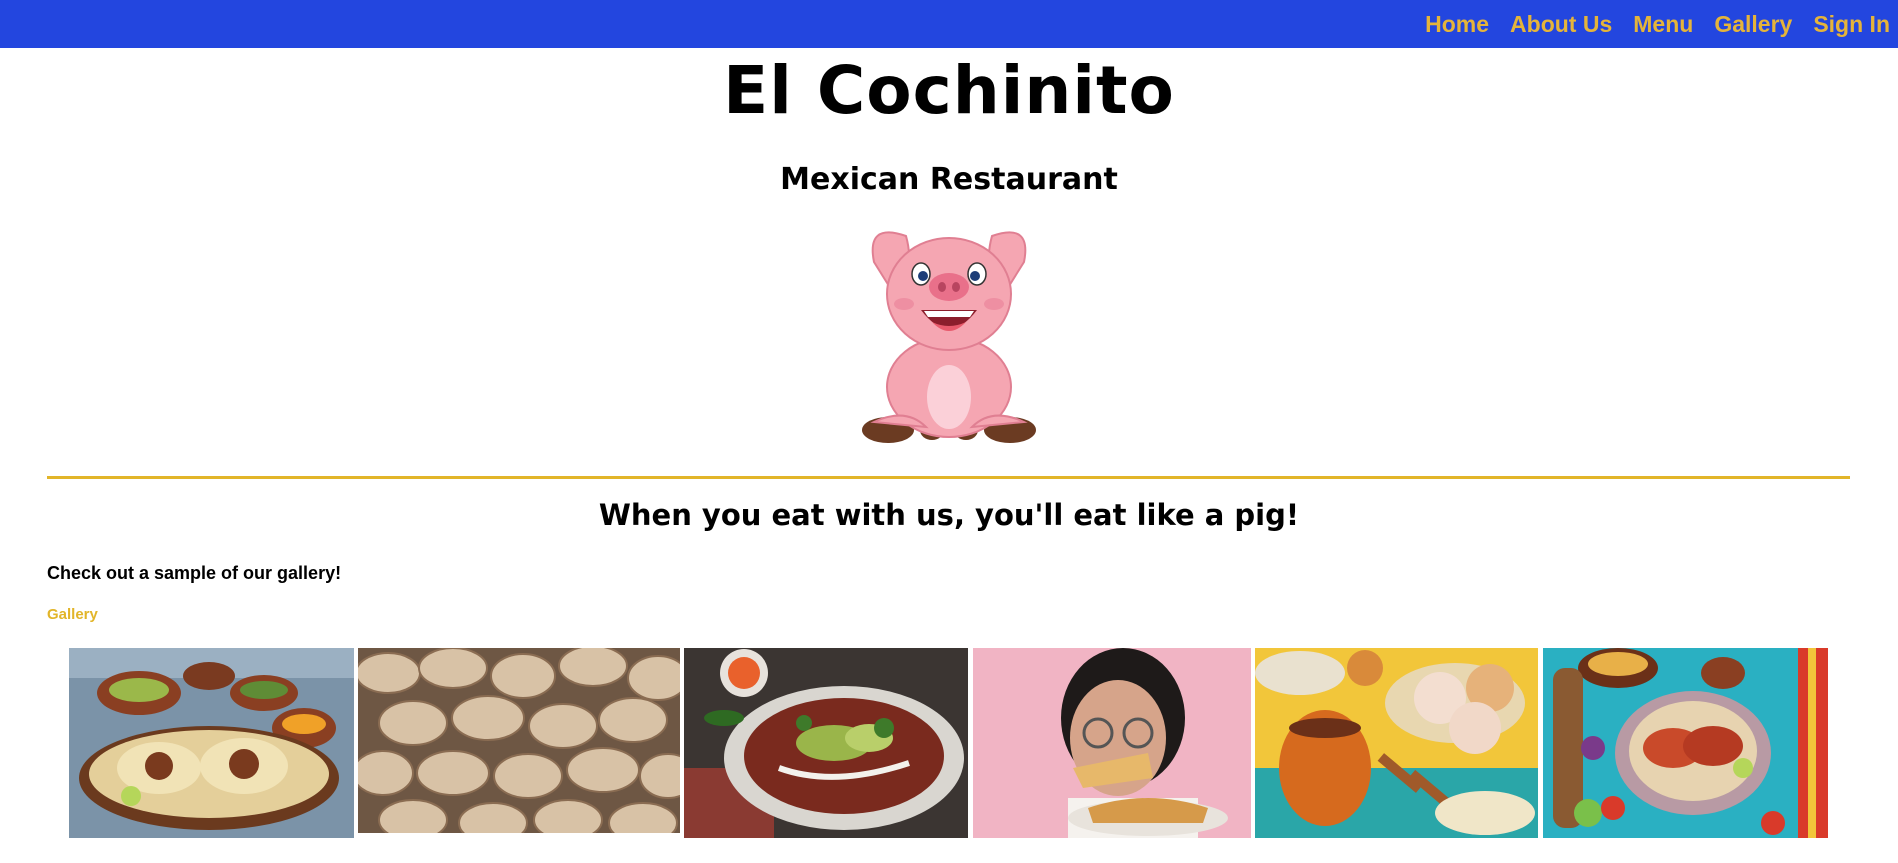 This screenshot has height=863, width=1898. Describe the element at coordinates (1561, 24) in the screenshot. I see `nav-about-us-link: About Us` at that location.